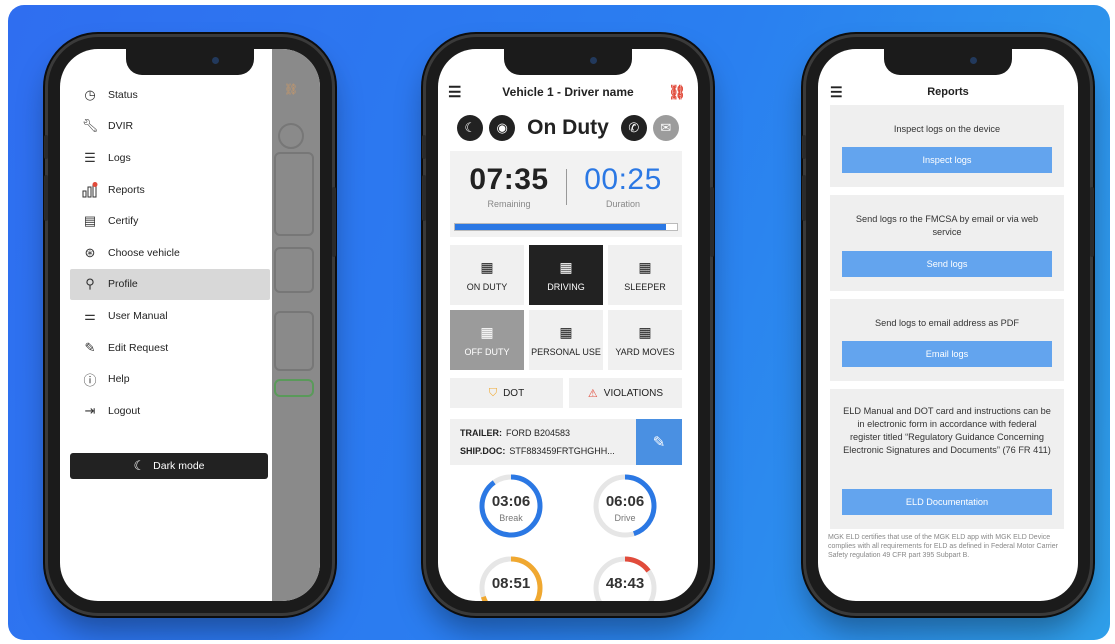  I want to click on eye-icon: ◉, so click(502, 128).